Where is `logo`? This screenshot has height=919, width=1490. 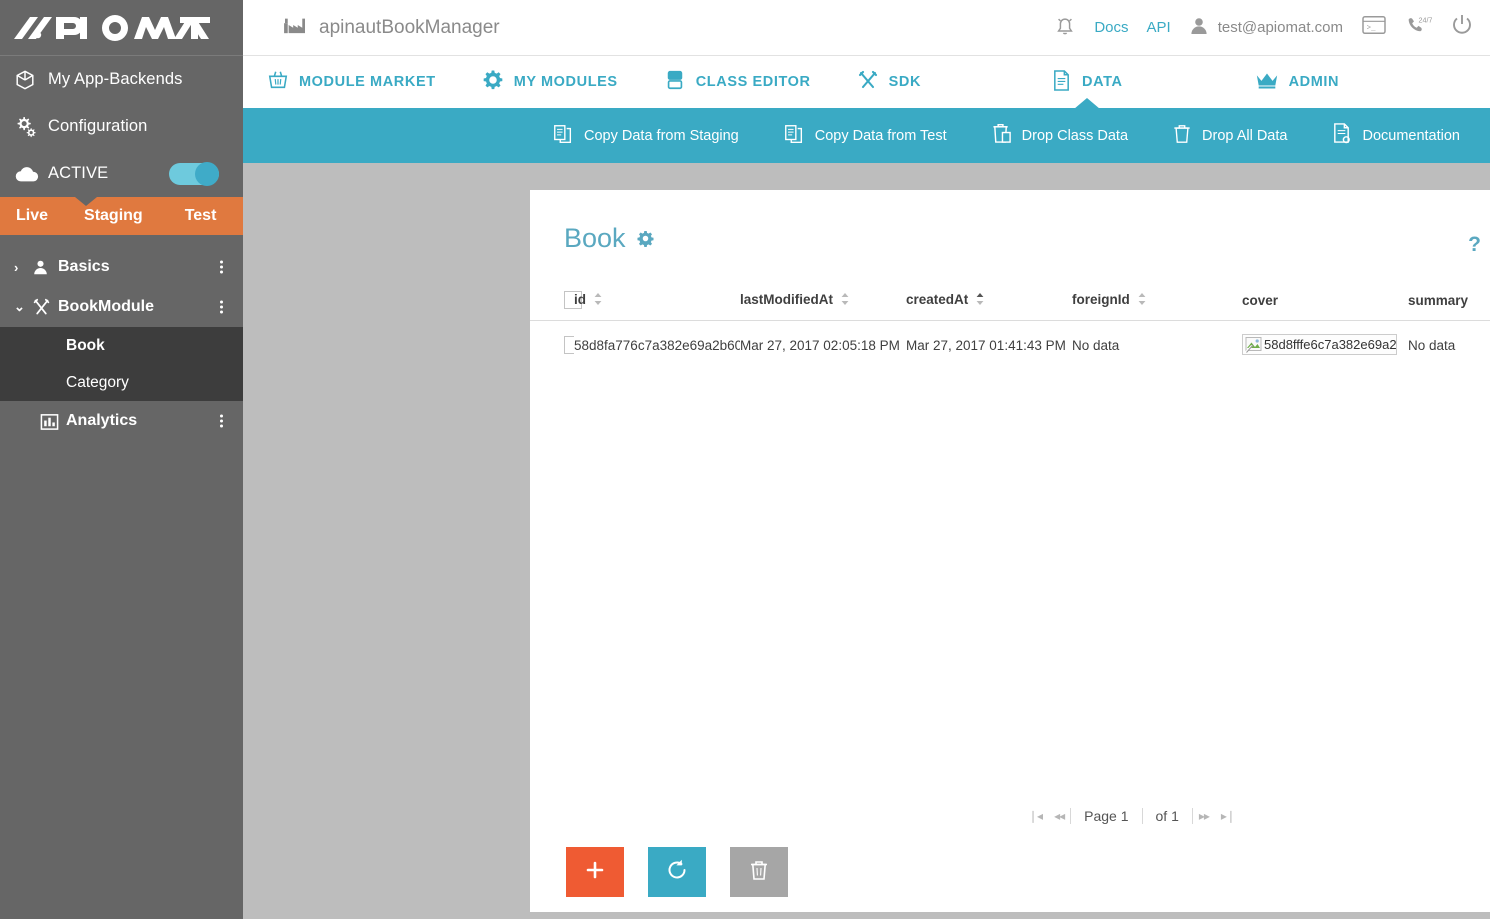 logo is located at coordinates (121, 28).